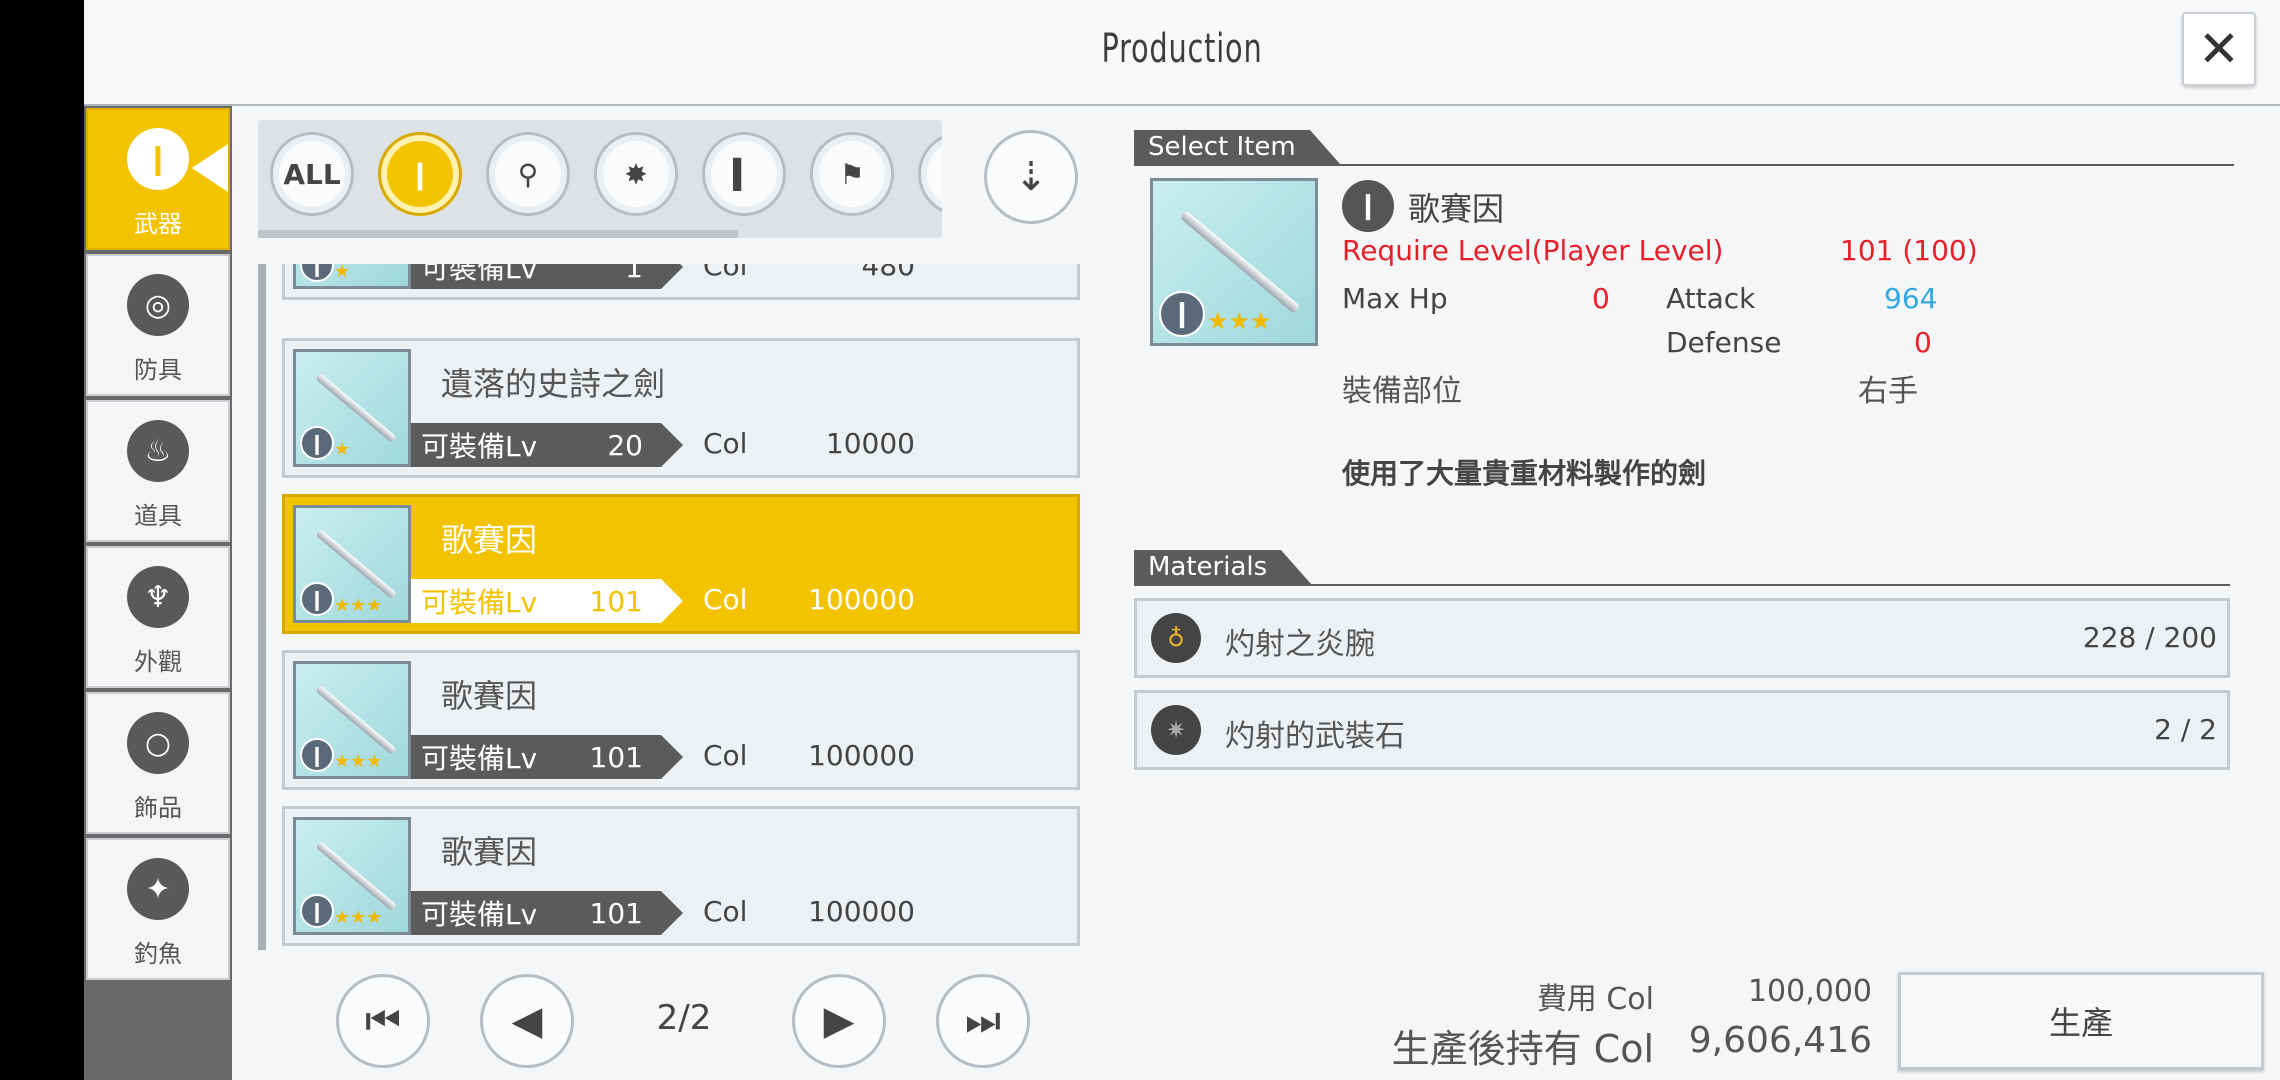 The height and width of the screenshot is (1080, 2280). What do you see at coordinates (1911, 298) in the screenshot?
I see `attack-value: 964` at bounding box center [1911, 298].